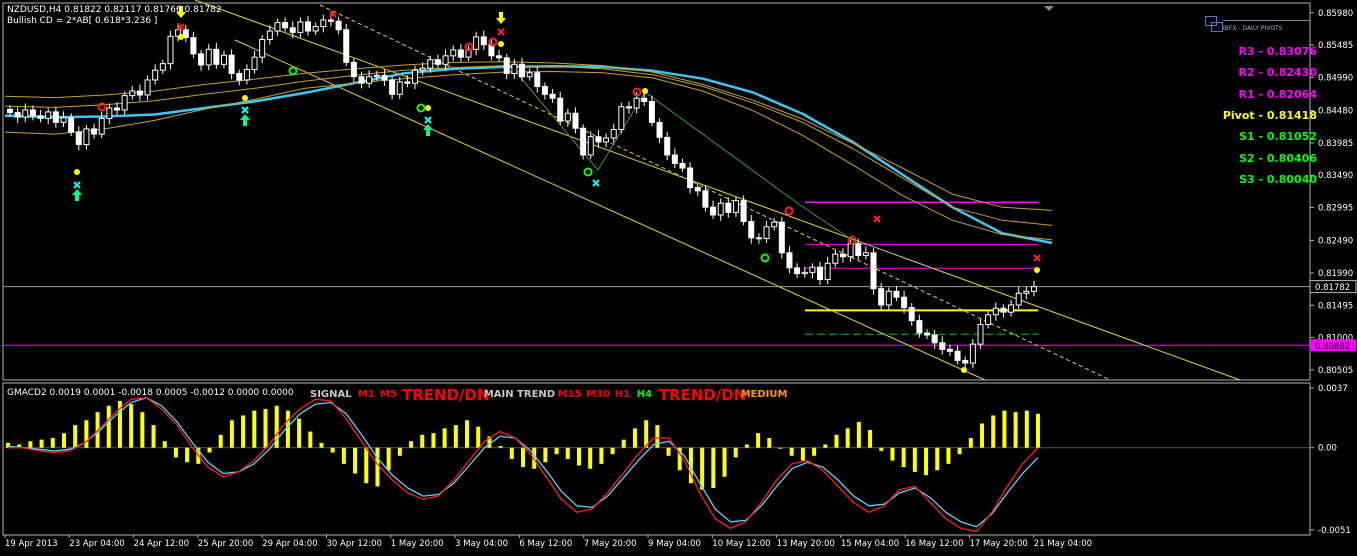  Describe the element at coordinates (610, 544) in the screenshot. I see `time-tick-label: 7 May 20:00` at that location.